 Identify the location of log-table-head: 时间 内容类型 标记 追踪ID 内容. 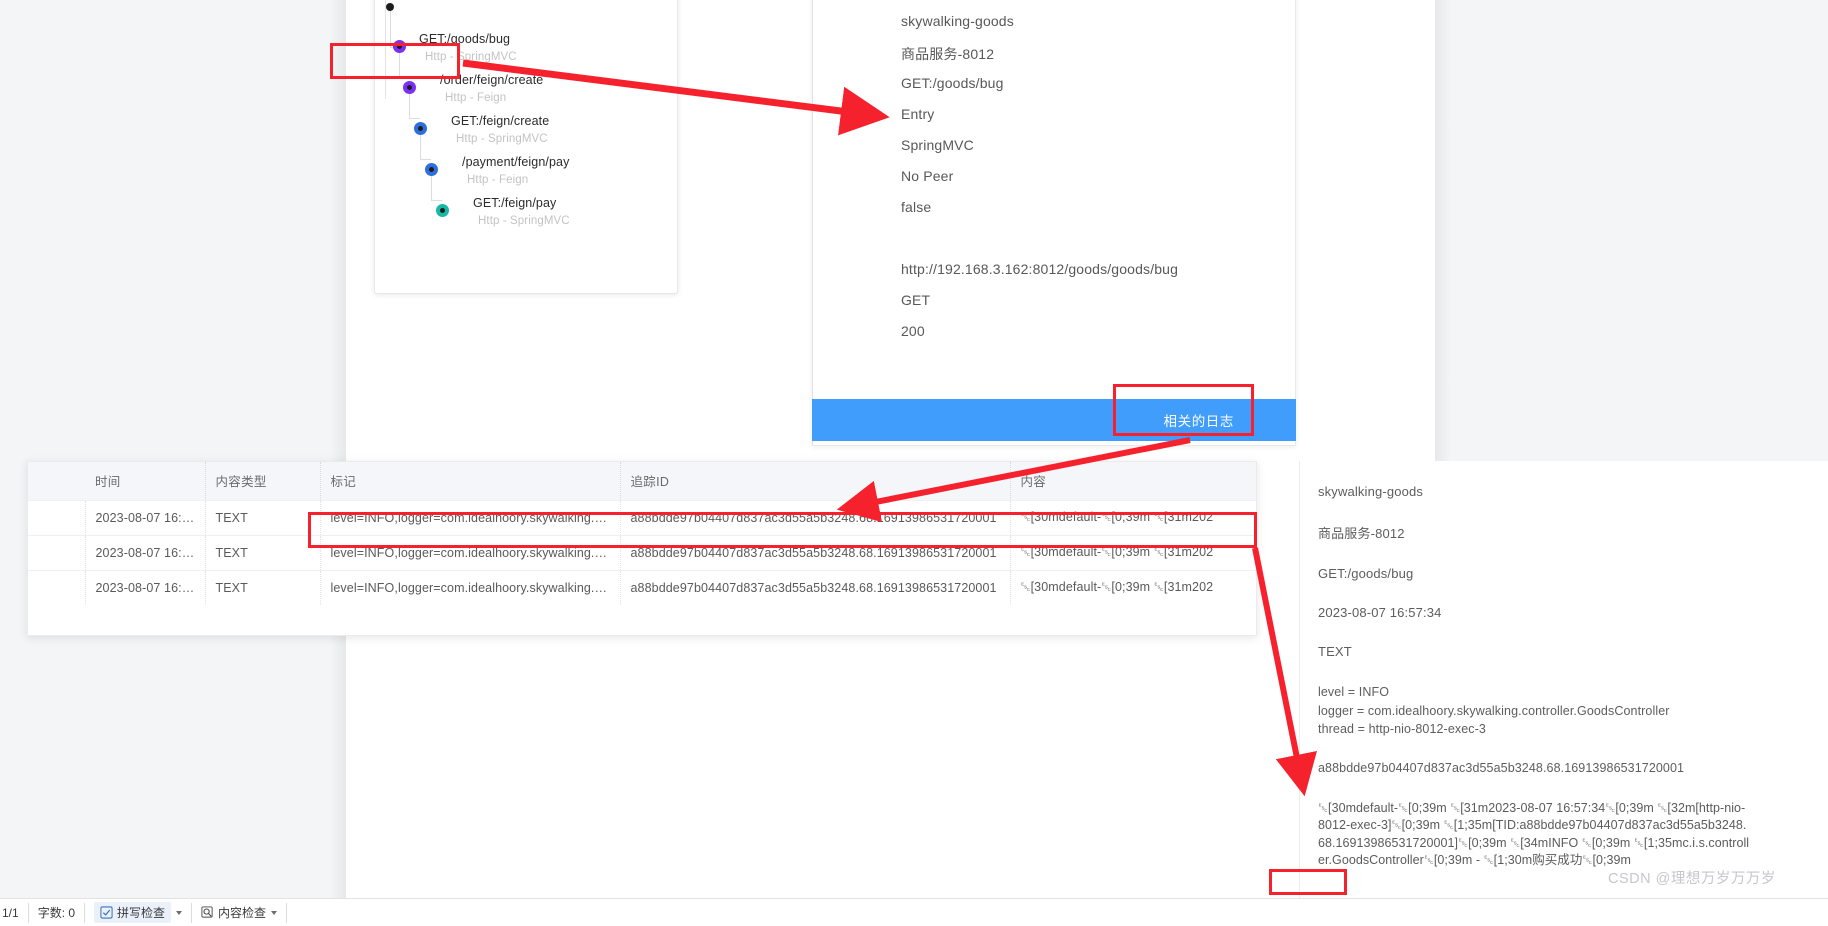
(642, 481).